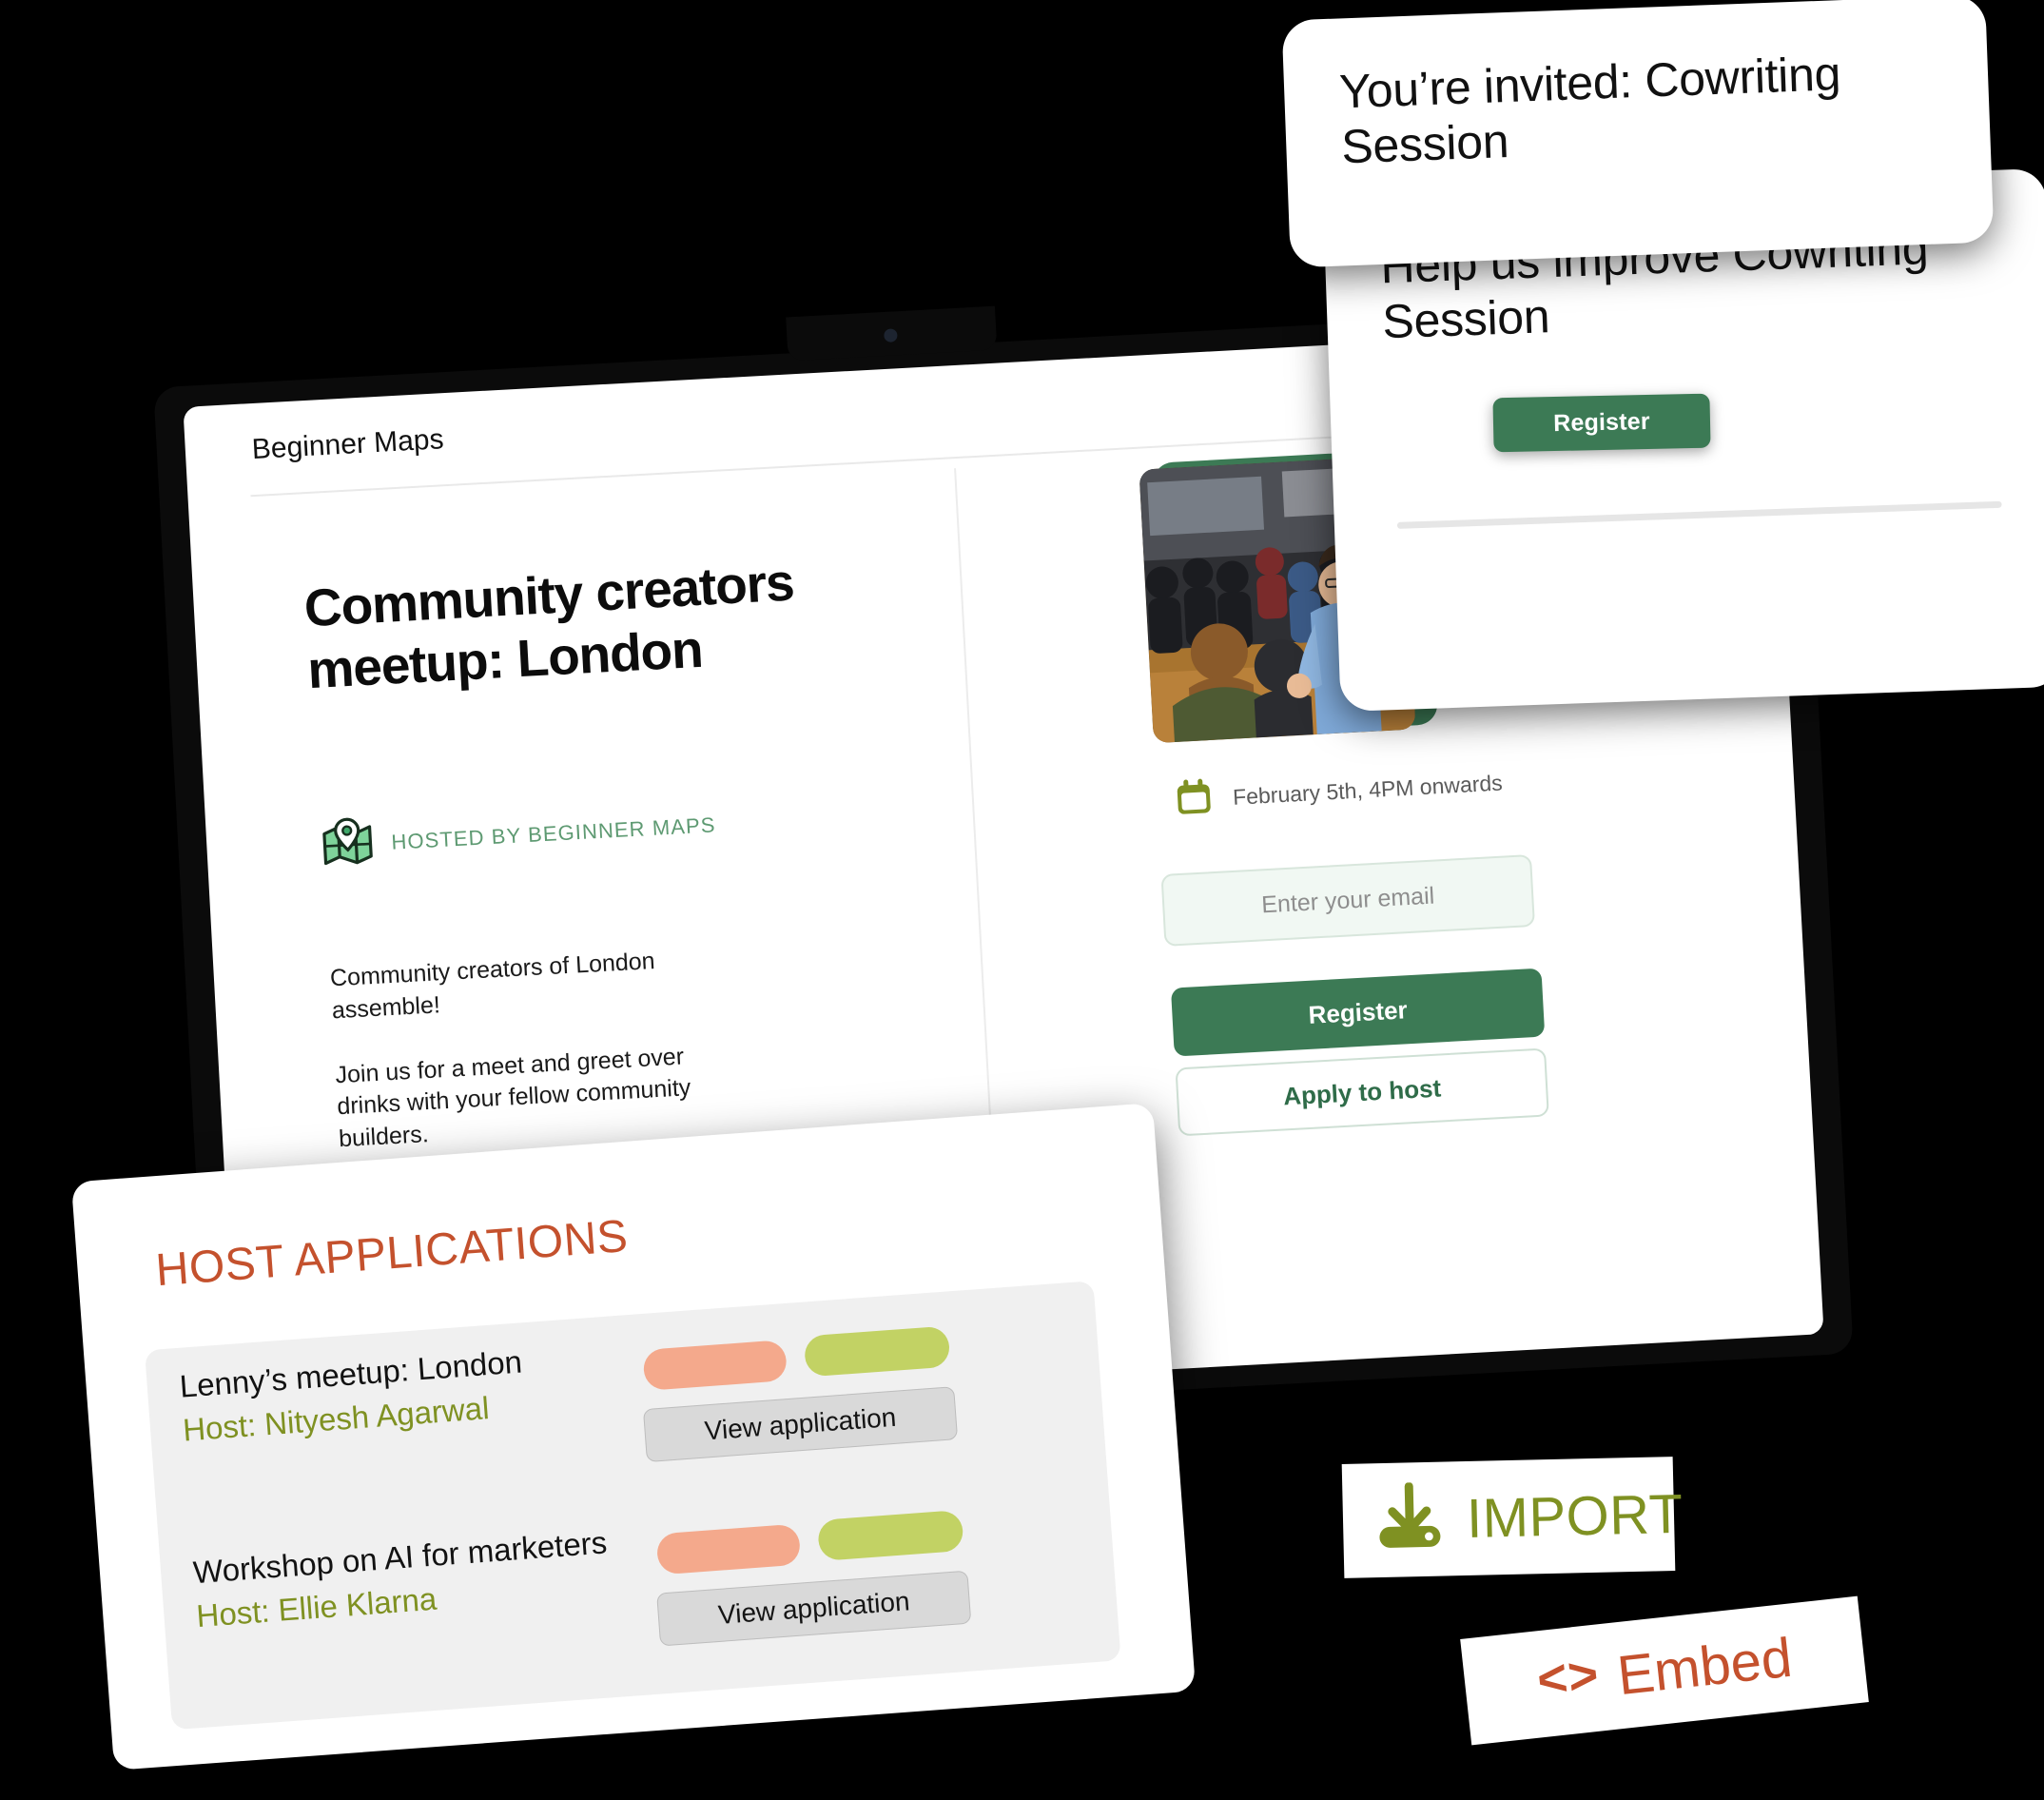 The width and height of the screenshot is (2044, 1800). I want to click on event-description-paragraph: Community creators of London assemble!, so click(493, 986).